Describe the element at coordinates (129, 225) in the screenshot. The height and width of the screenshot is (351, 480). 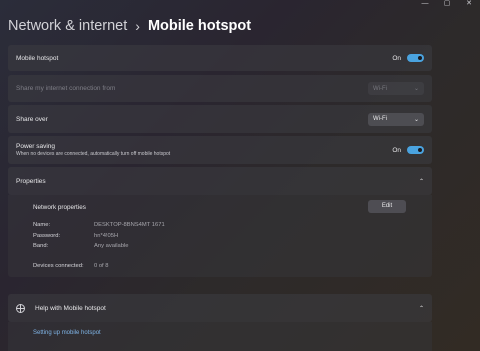
I see `name-value: DESKTOP-8BNS4MT 1671` at that location.